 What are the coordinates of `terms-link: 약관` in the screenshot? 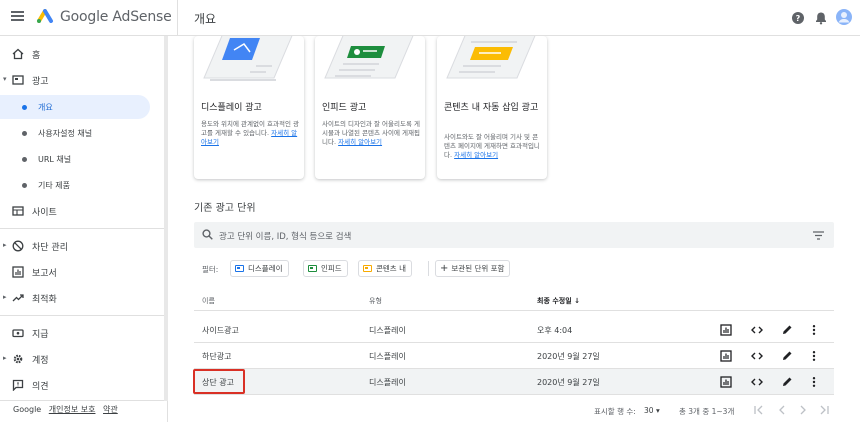 It's located at (110, 409).